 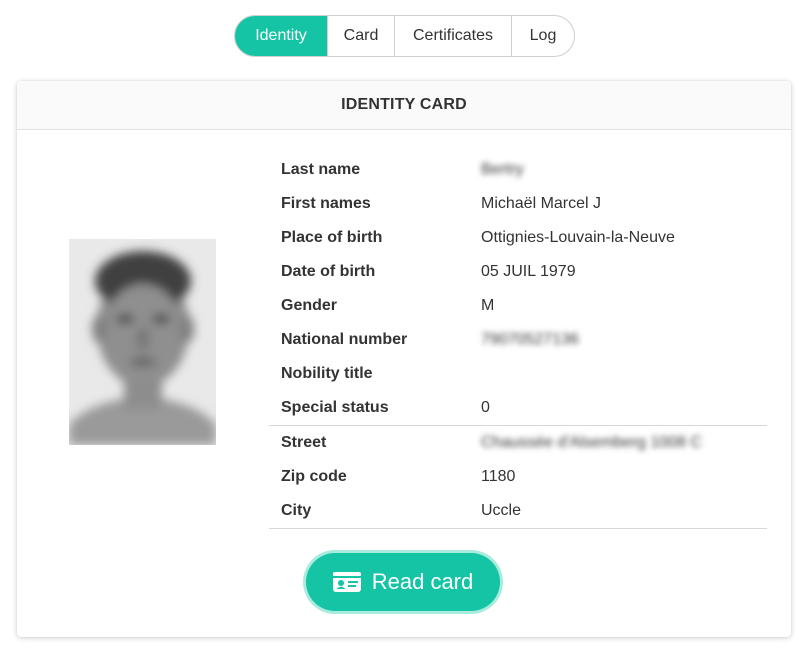 What do you see at coordinates (518, 477) in the screenshot?
I see `field-zip-code: Zip code 1180` at bounding box center [518, 477].